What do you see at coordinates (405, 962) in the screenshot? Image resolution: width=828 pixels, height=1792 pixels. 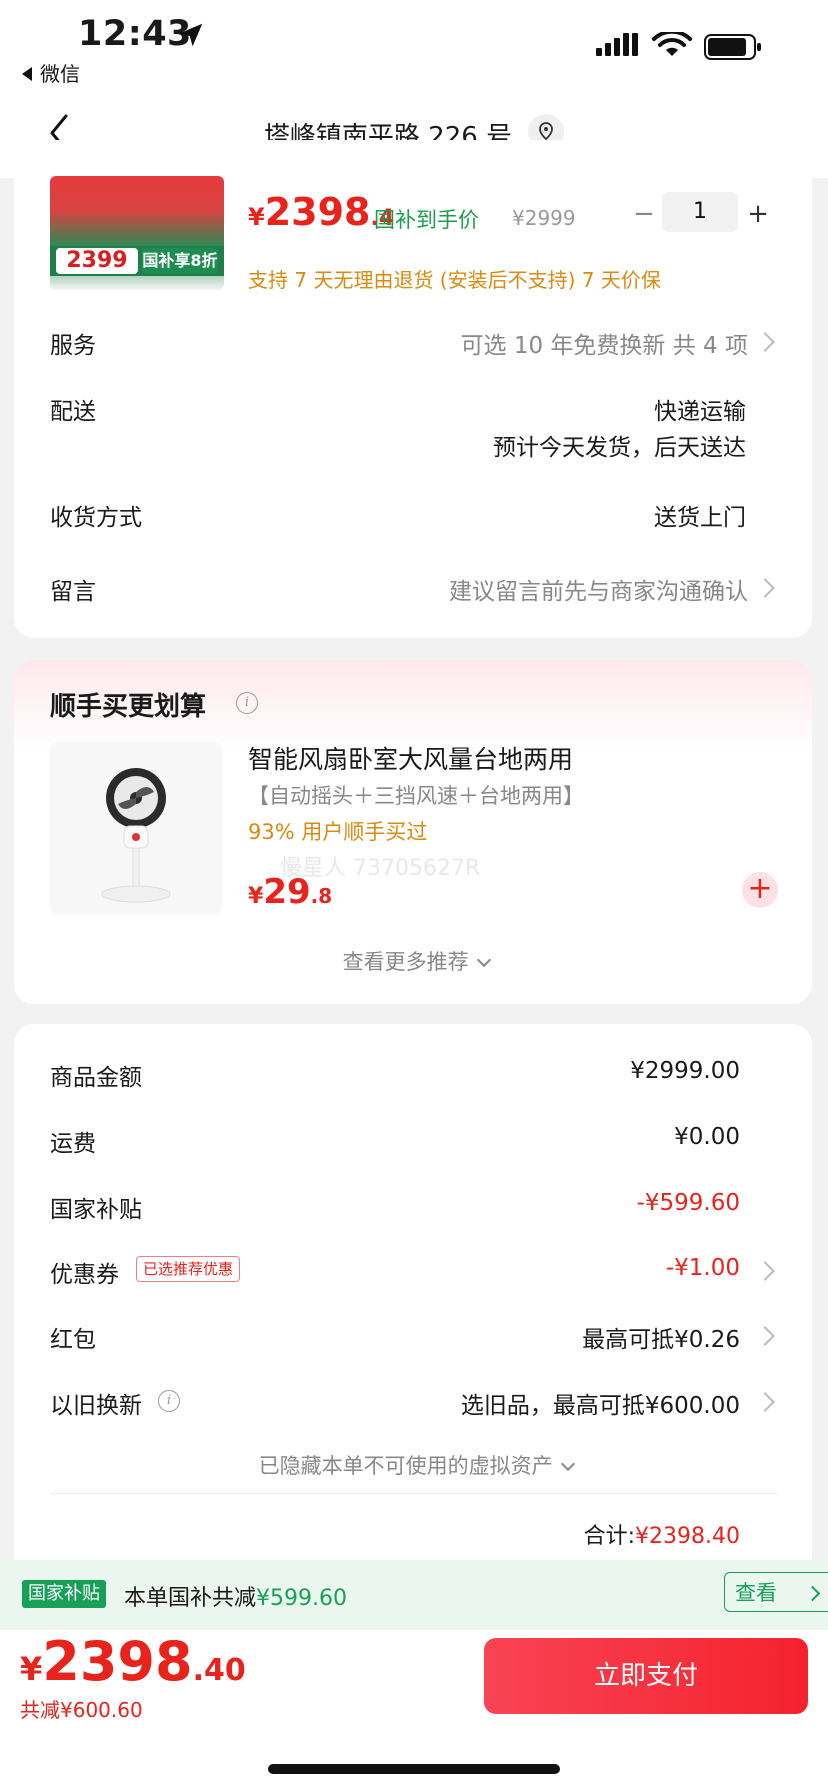 I see `more-recommendations-label: 查看更多推荐` at bounding box center [405, 962].